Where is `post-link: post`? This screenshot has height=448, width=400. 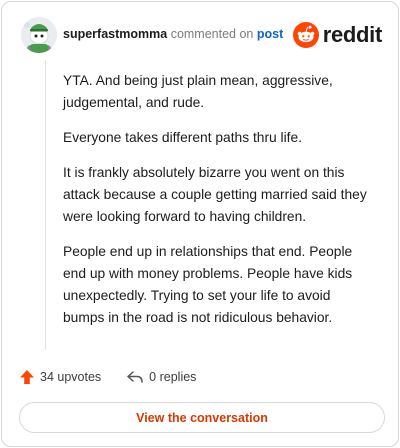 post-link: post is located at coordinates (270, 34).